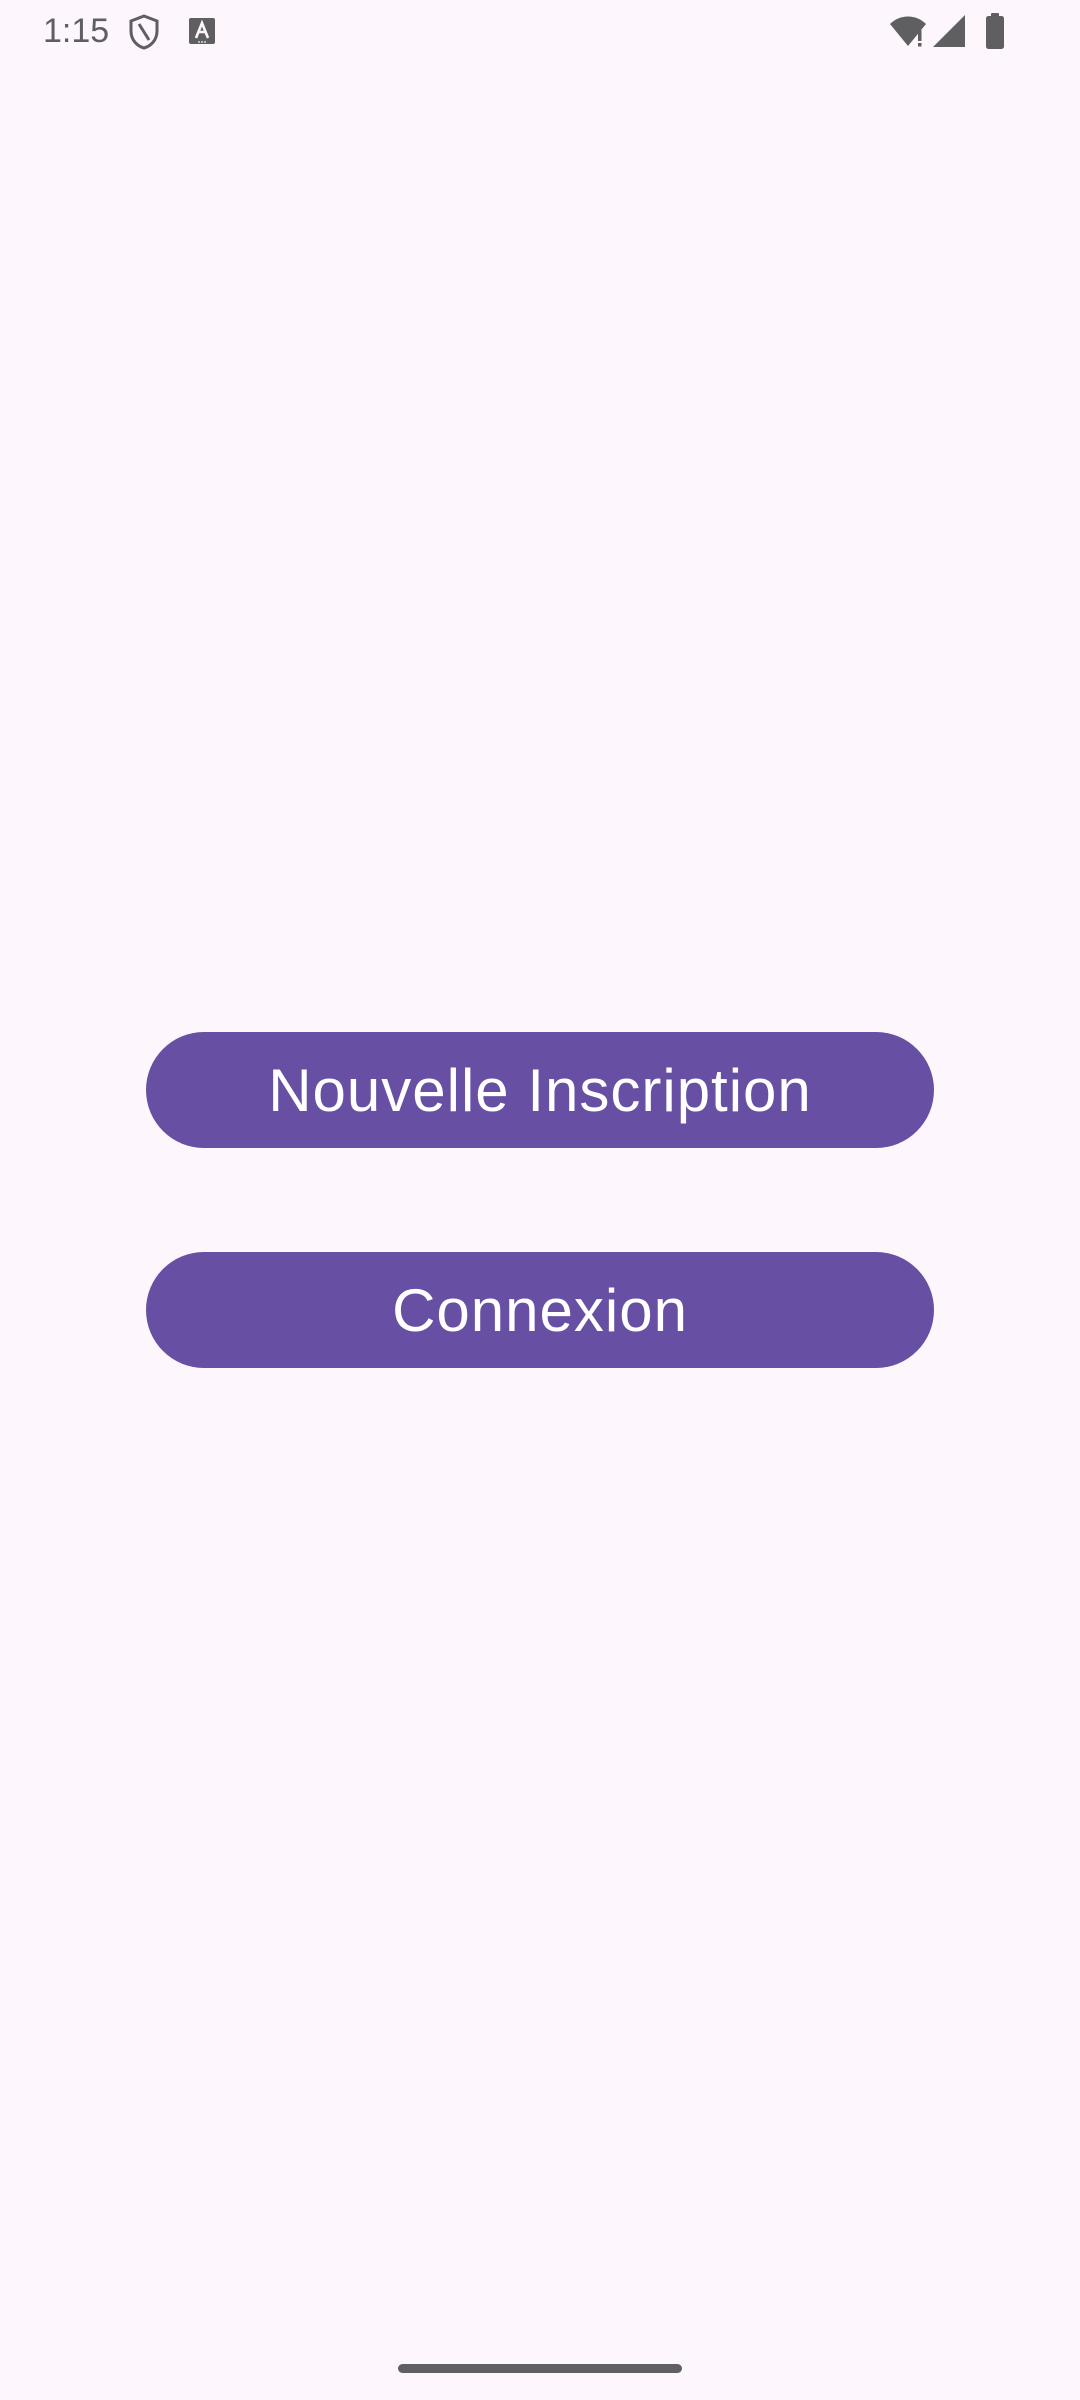  What do you see at coordinates (76, 31) in the screenshot?
I see `status-time: 1:15` at bounding box center [76, 31].